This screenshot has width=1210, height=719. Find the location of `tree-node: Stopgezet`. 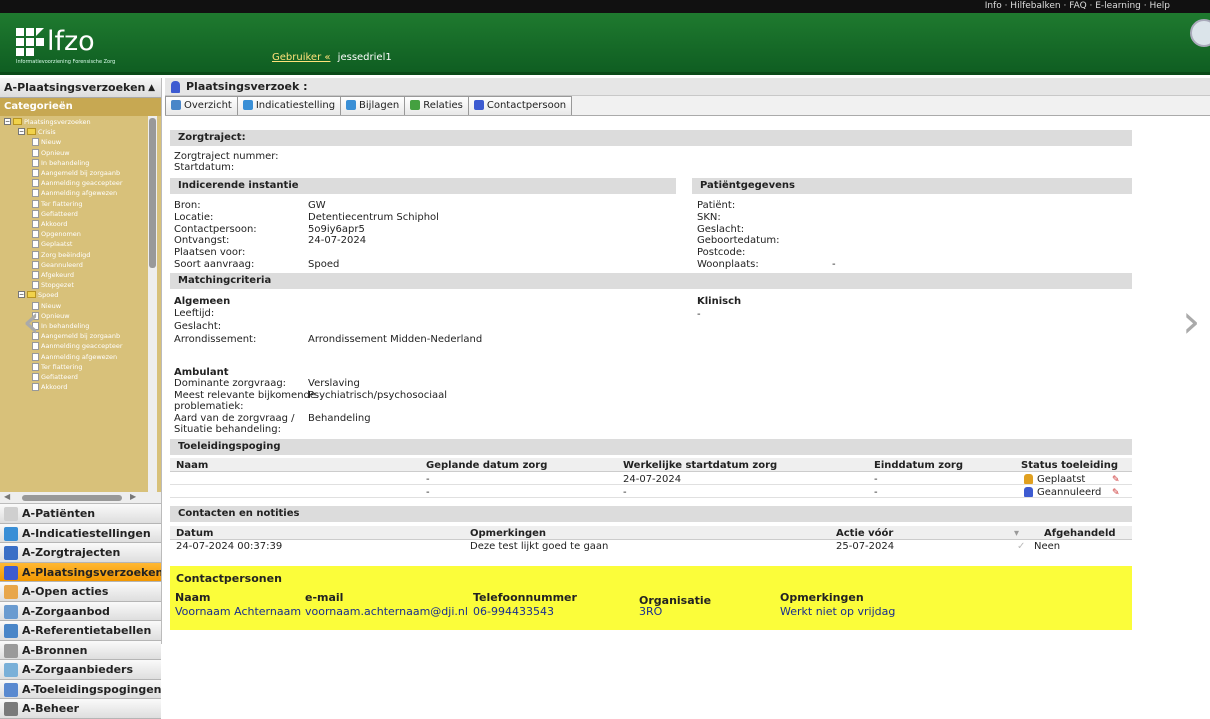

tree-node: Stopgezet is located at coordinates (53, 285).